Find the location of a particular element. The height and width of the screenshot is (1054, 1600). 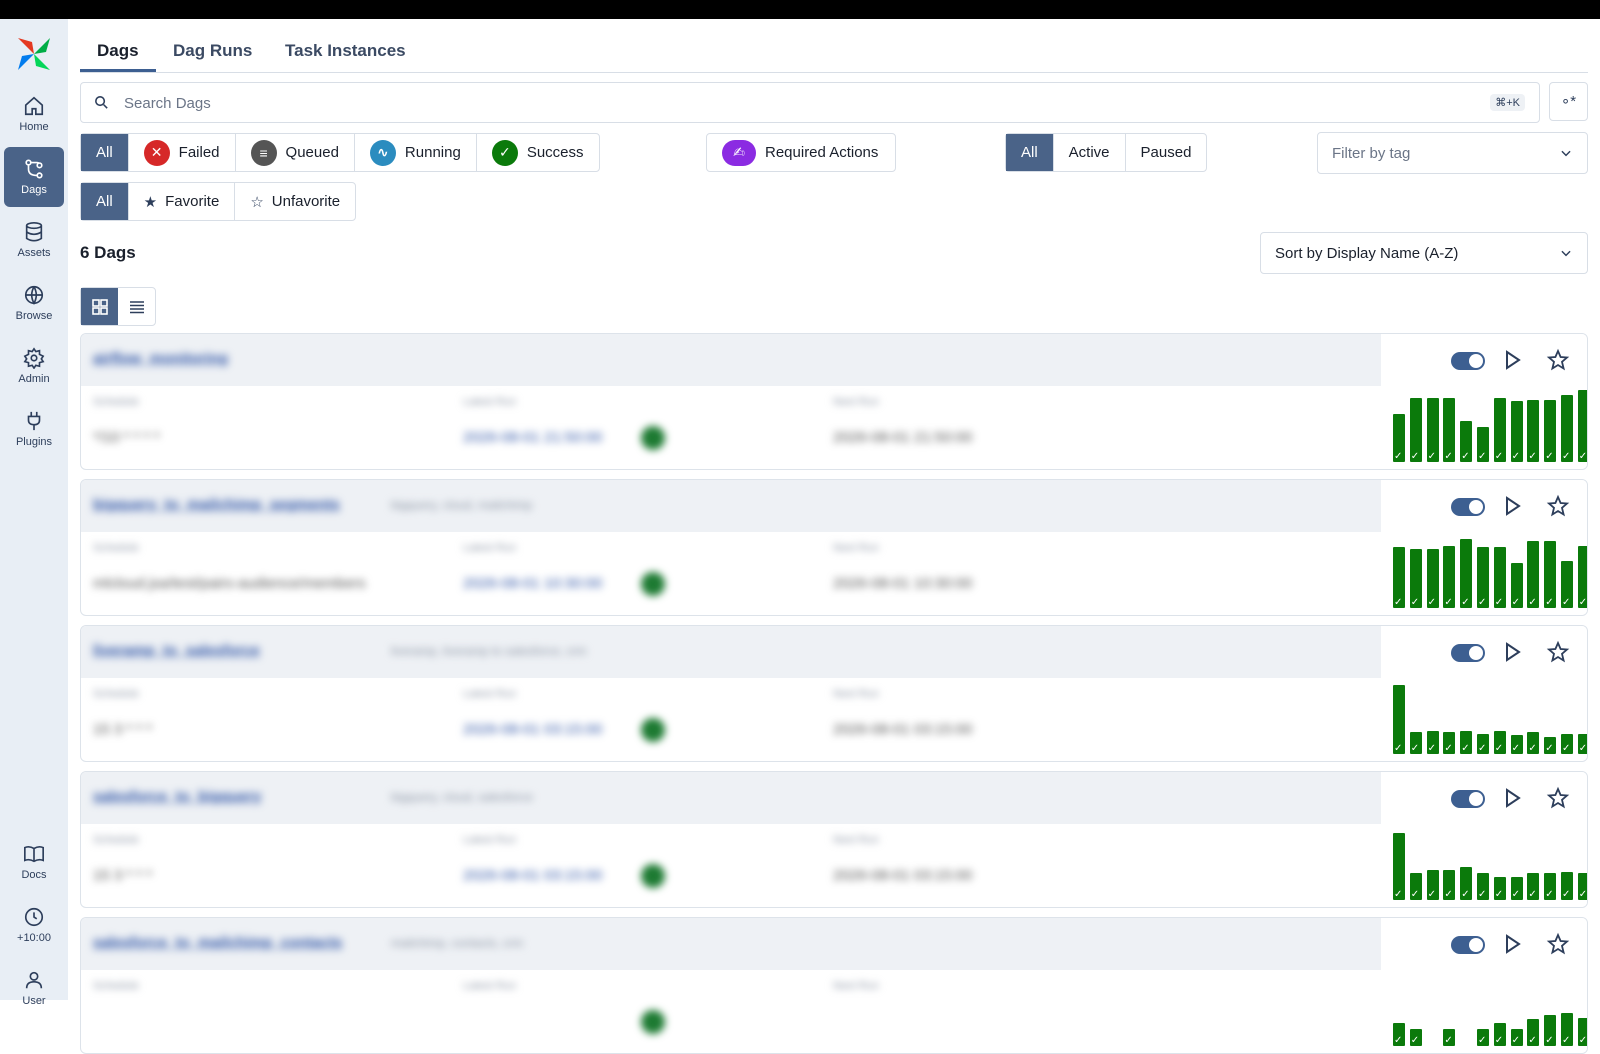

dag-id-link: airflow_monitoring is located at coordinates (160, 358).